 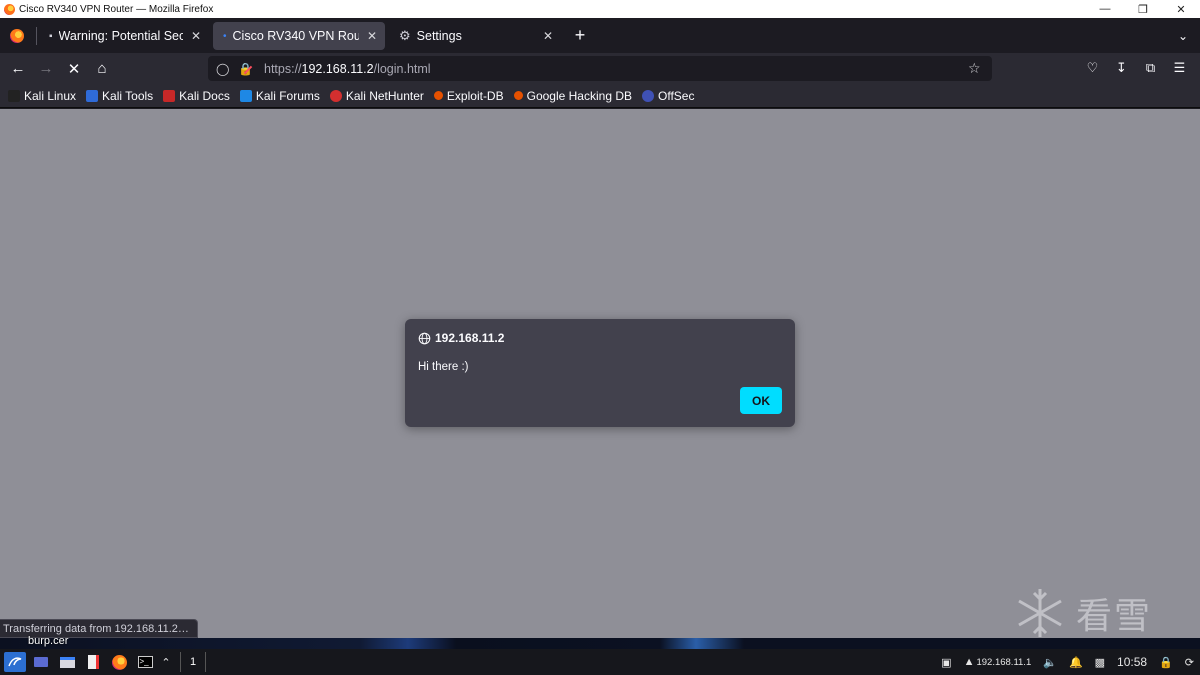 I want to click on dialog-header: 192.168.11.2, so click(x=461, y=338).